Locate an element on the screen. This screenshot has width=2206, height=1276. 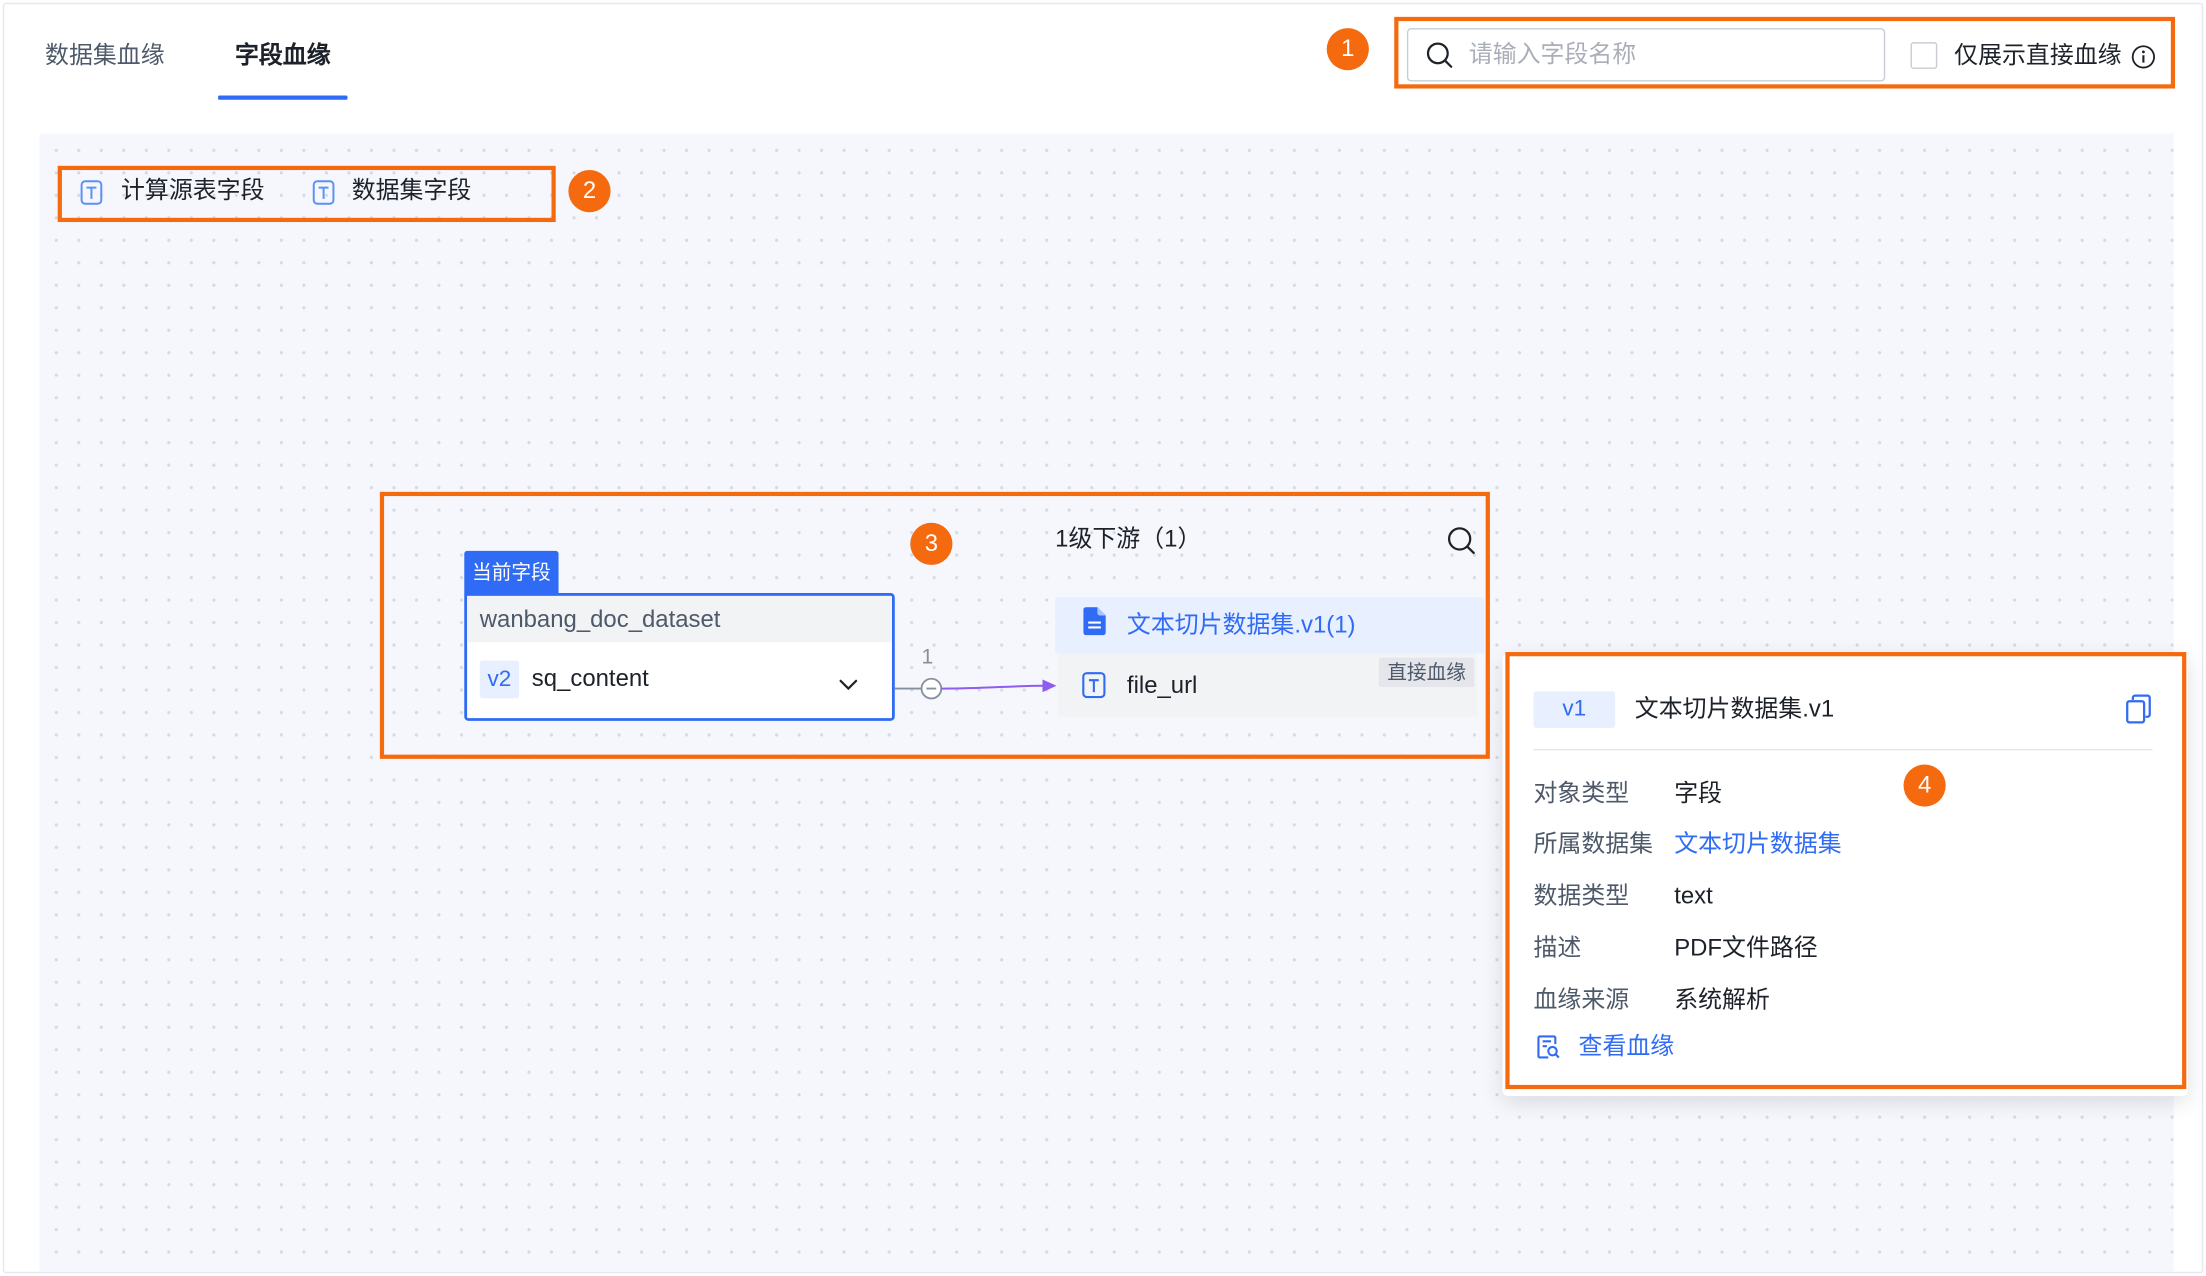
callout-badge-3: 3 is located at coordinates (931, 543).